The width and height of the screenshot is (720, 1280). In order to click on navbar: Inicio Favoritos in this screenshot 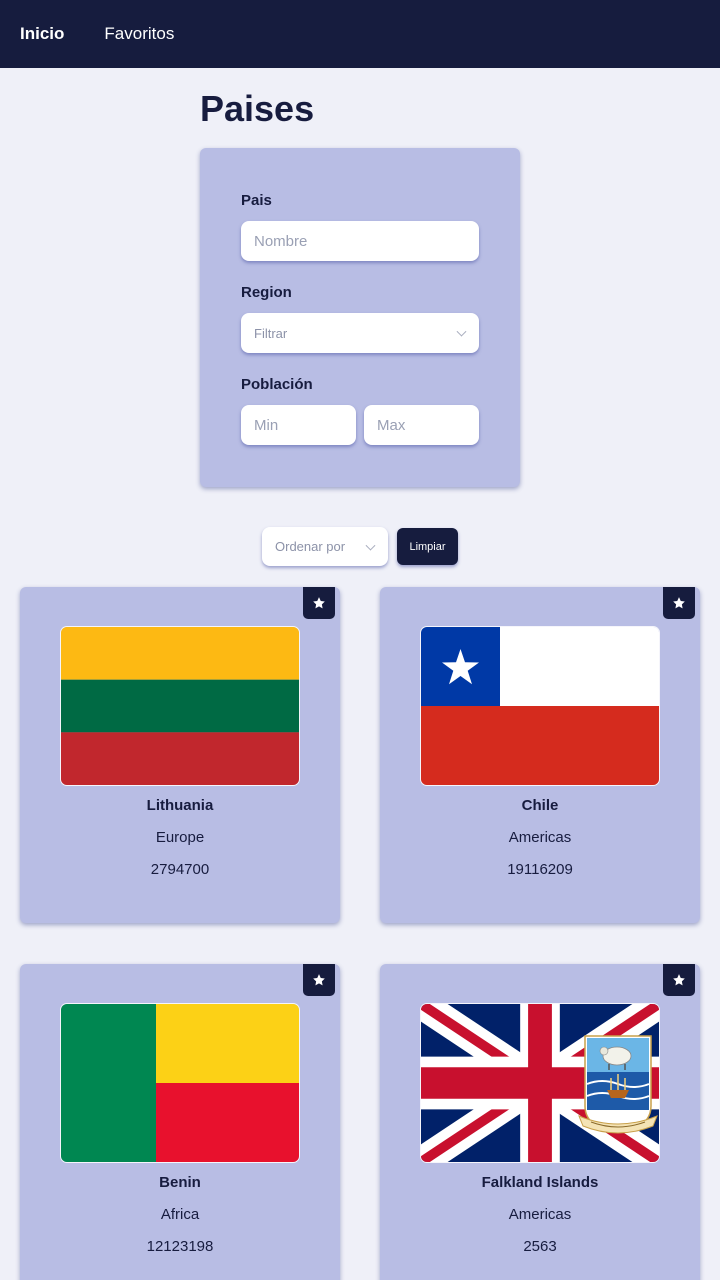, I will do `click(360, 34)`.